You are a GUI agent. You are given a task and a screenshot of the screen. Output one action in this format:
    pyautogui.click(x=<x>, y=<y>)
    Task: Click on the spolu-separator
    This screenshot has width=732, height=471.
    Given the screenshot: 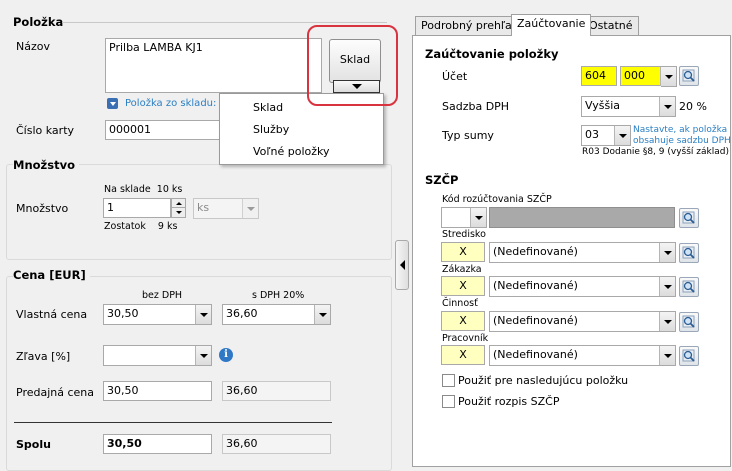 What is the action you would take?
    pyautogui.click(x=173, y=422)
    